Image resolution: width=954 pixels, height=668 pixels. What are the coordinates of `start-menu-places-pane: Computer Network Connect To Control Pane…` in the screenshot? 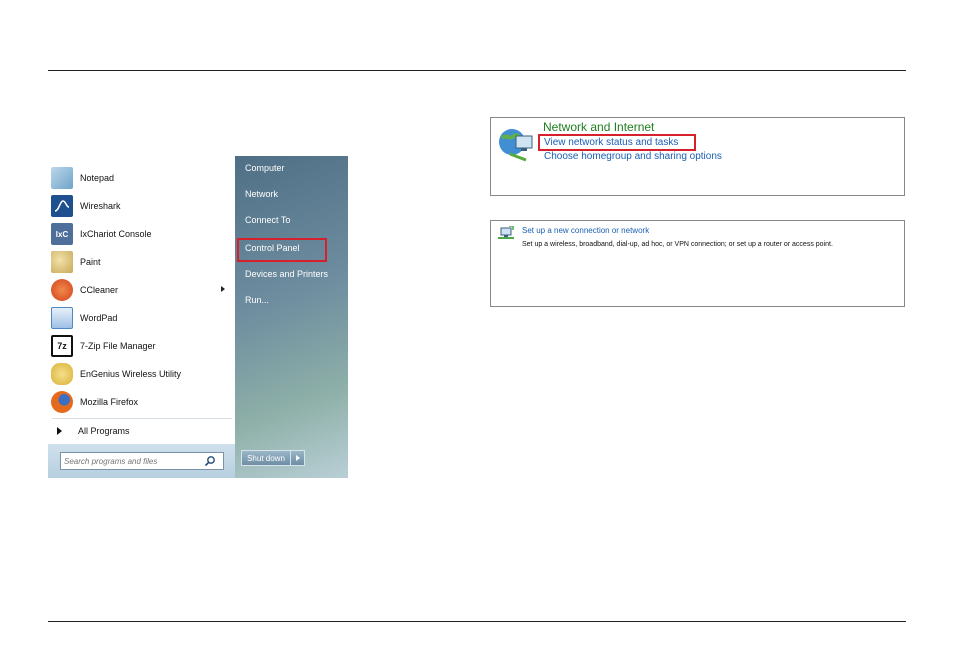 It's located at (291, 317).